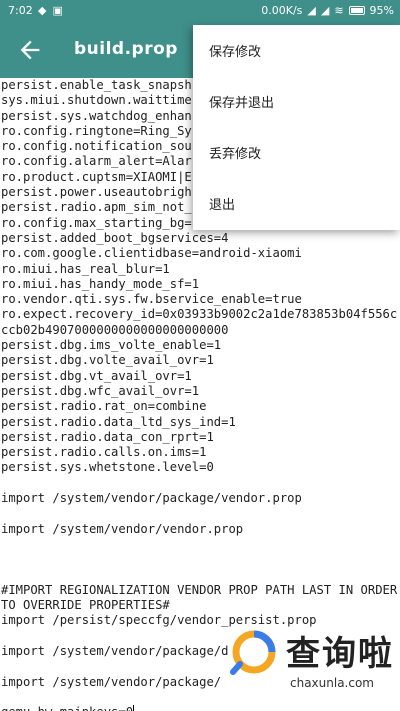  I want to click on watermark-logo-icon, so click(253, 652).